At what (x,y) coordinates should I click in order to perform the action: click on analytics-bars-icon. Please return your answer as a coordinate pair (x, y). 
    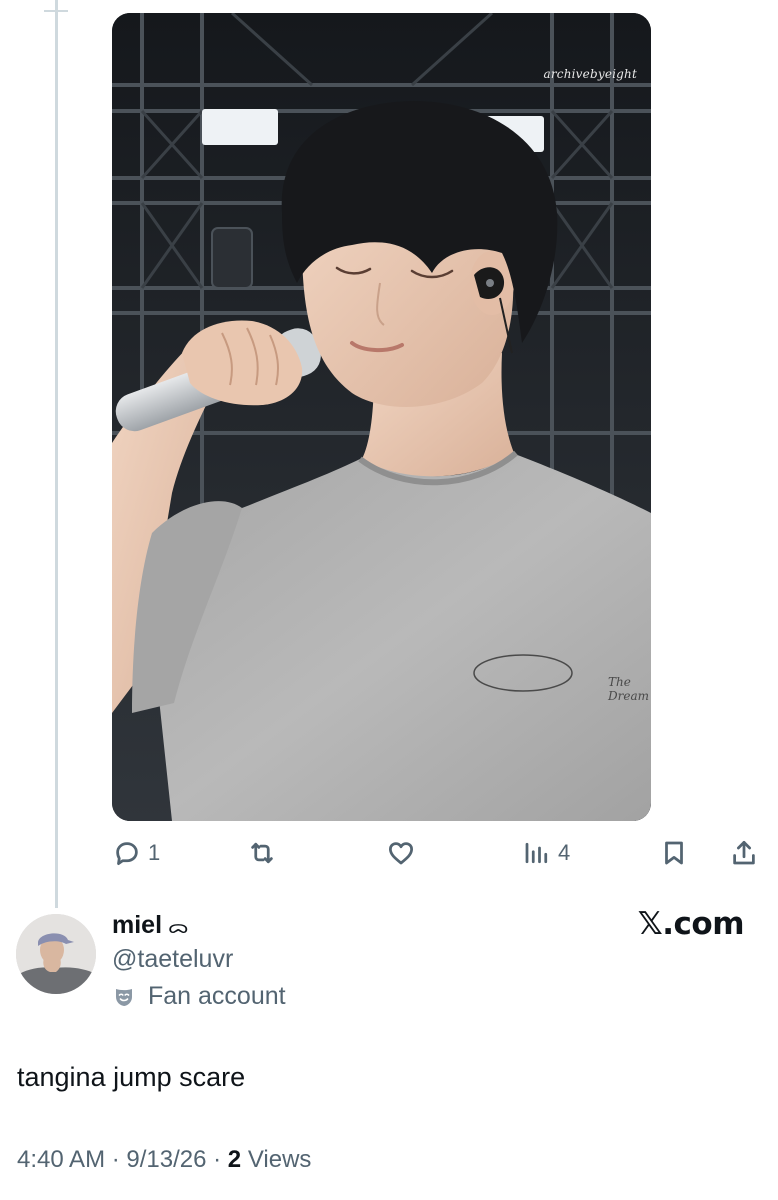
    Looking at the image, I should click on (536, 853).